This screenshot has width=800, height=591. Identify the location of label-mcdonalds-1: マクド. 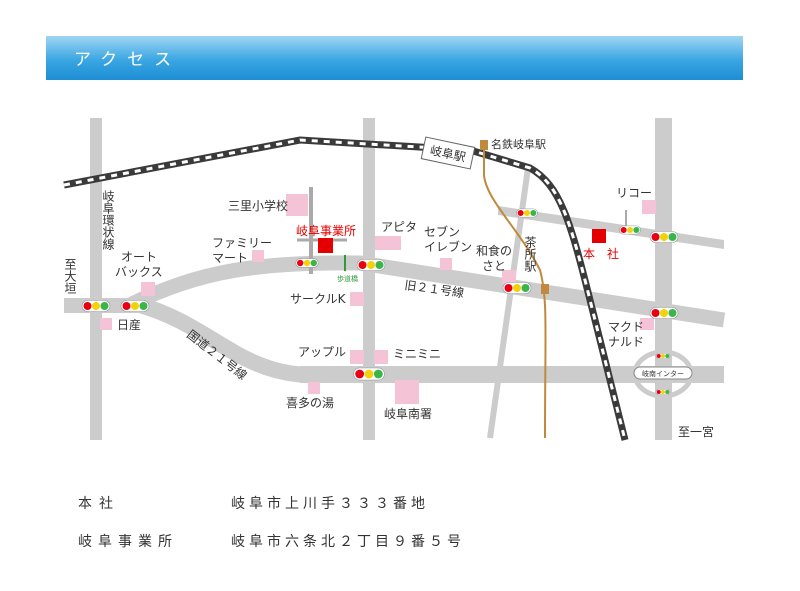
(626, 327).